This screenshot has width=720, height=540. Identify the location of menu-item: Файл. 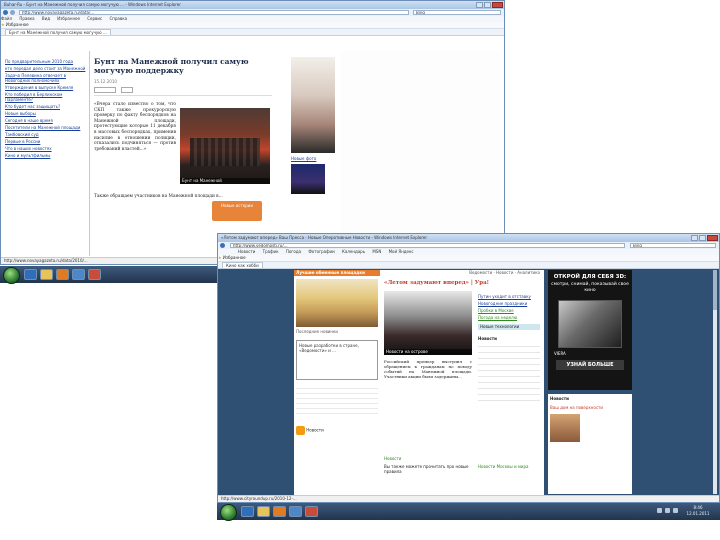
(6, 18).